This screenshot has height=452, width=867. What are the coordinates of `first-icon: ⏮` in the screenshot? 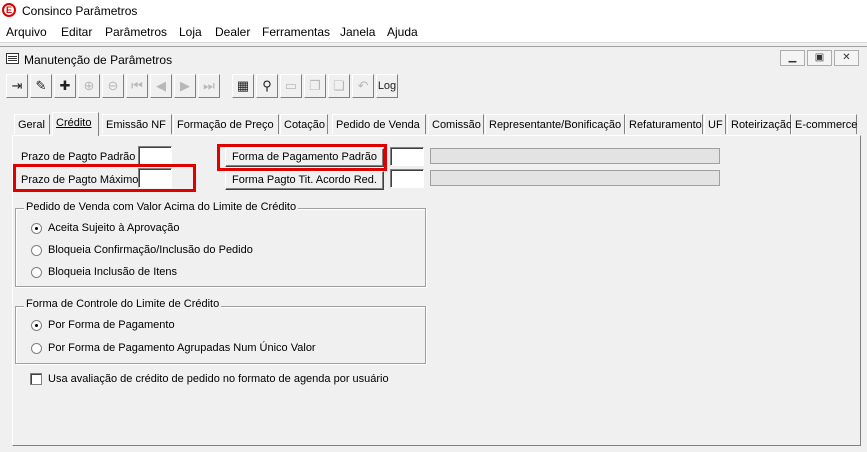 It's located at (137, 86).